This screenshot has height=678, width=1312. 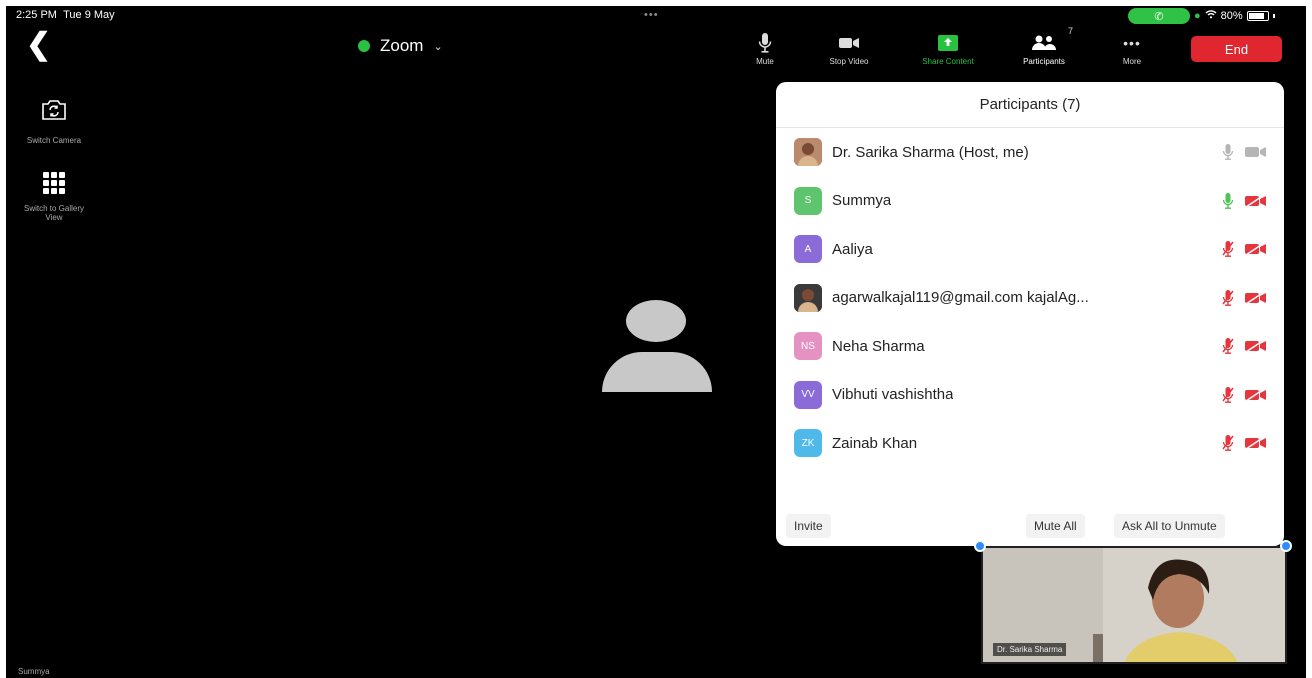 I want to click on avatar-placeholder-body, so click(x=657, y=372).